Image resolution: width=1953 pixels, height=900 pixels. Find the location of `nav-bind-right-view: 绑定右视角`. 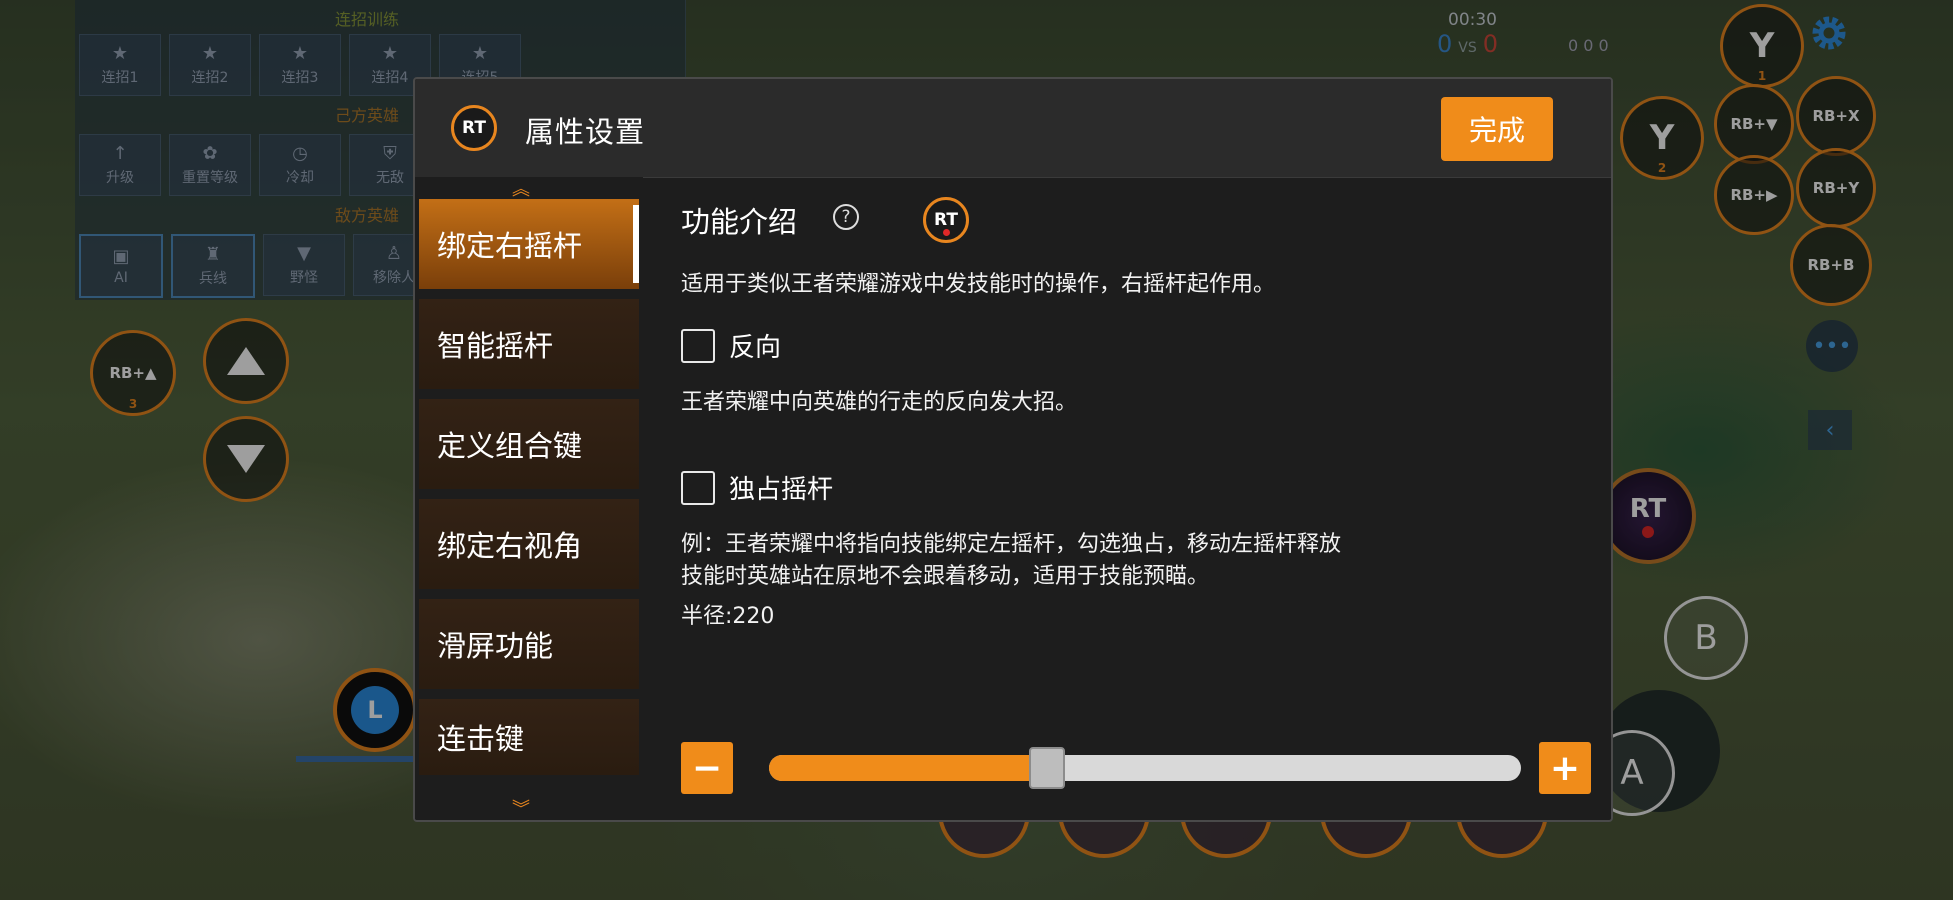

nav-bind-right-view: 绑定右视角 is located at coordinates (529, 544).